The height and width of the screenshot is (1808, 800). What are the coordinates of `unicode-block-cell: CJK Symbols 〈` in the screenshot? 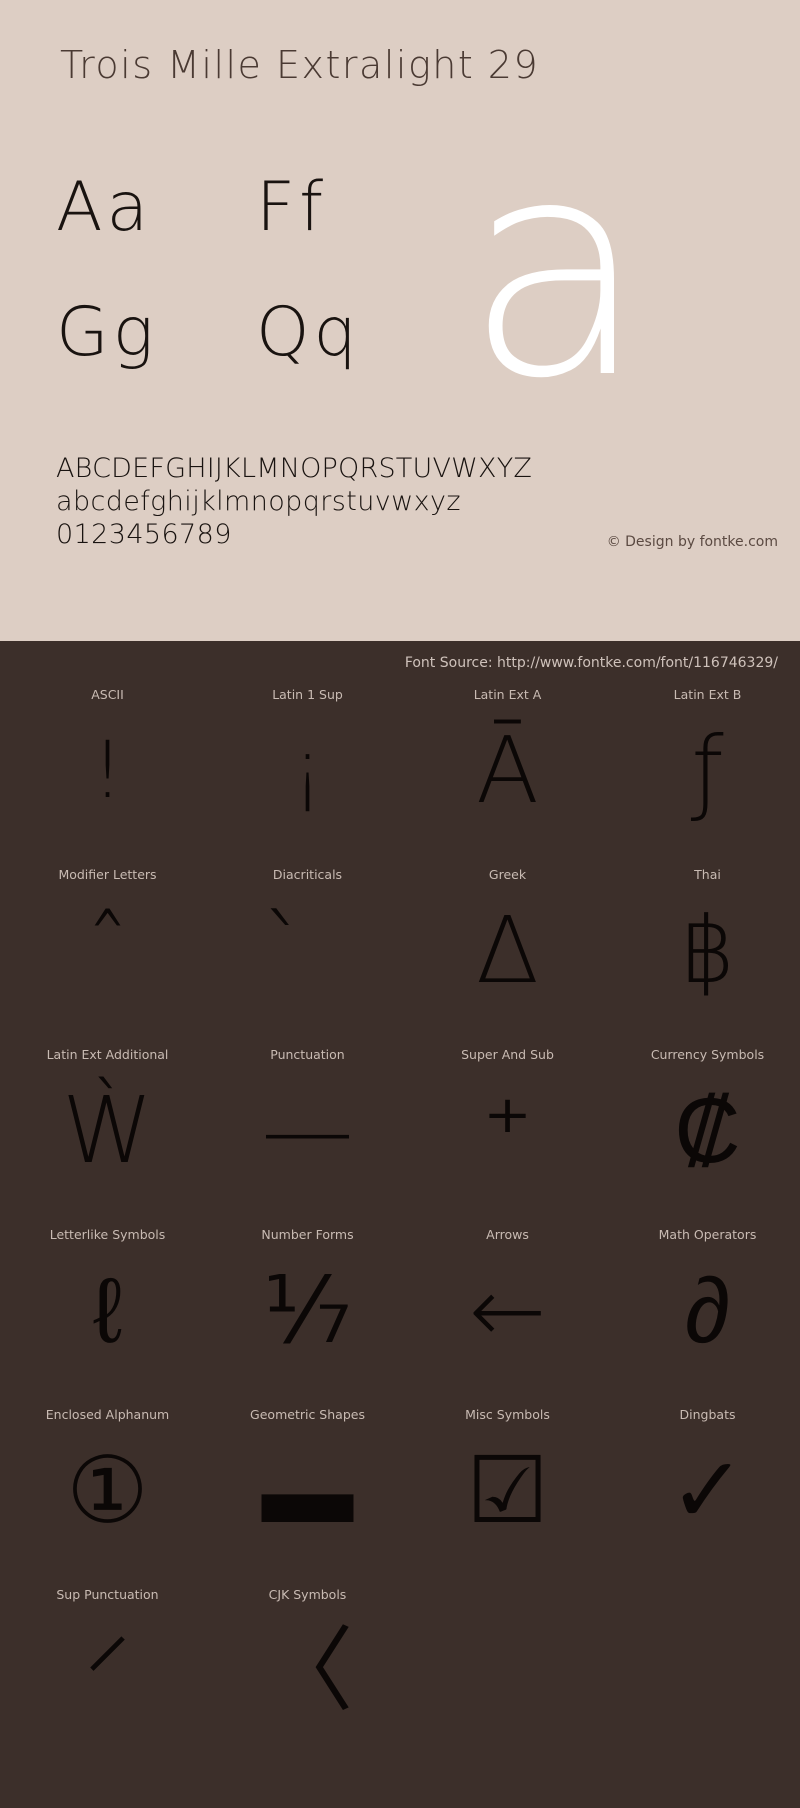 It's located at (307, 1677).